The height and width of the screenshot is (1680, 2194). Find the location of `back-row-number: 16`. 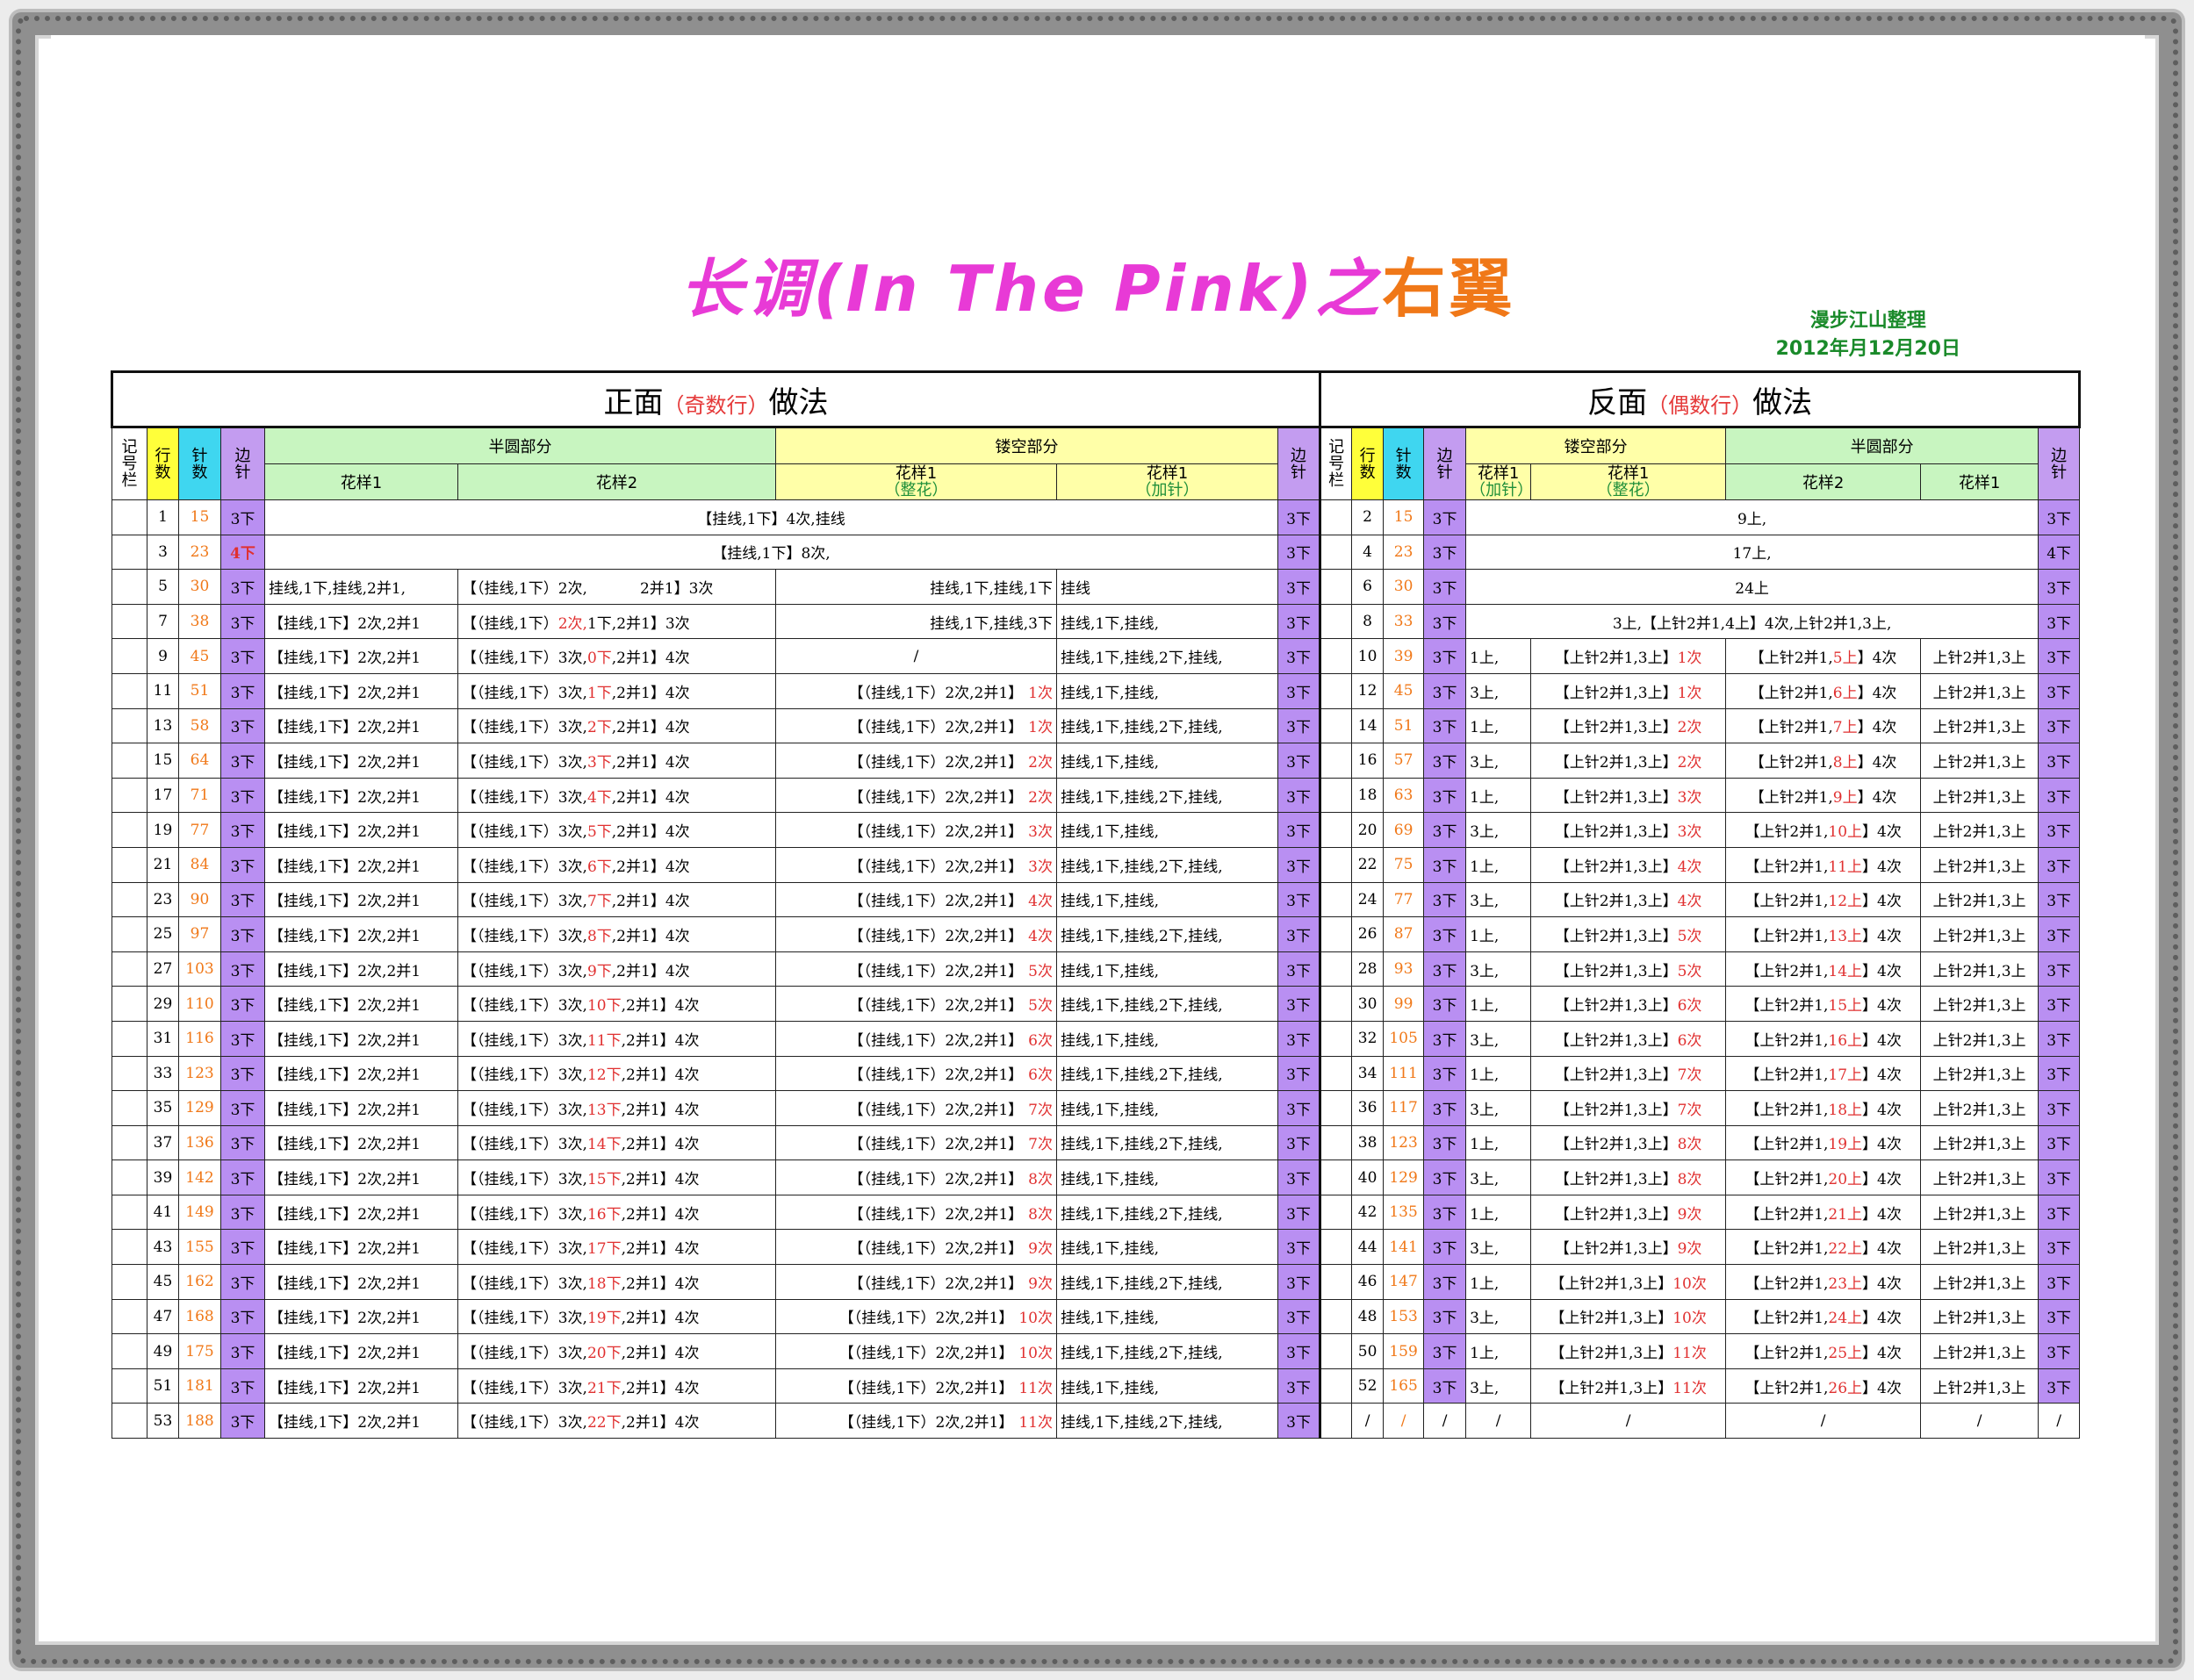

back-row-number: 16 is located at coordinates (1368, 761).